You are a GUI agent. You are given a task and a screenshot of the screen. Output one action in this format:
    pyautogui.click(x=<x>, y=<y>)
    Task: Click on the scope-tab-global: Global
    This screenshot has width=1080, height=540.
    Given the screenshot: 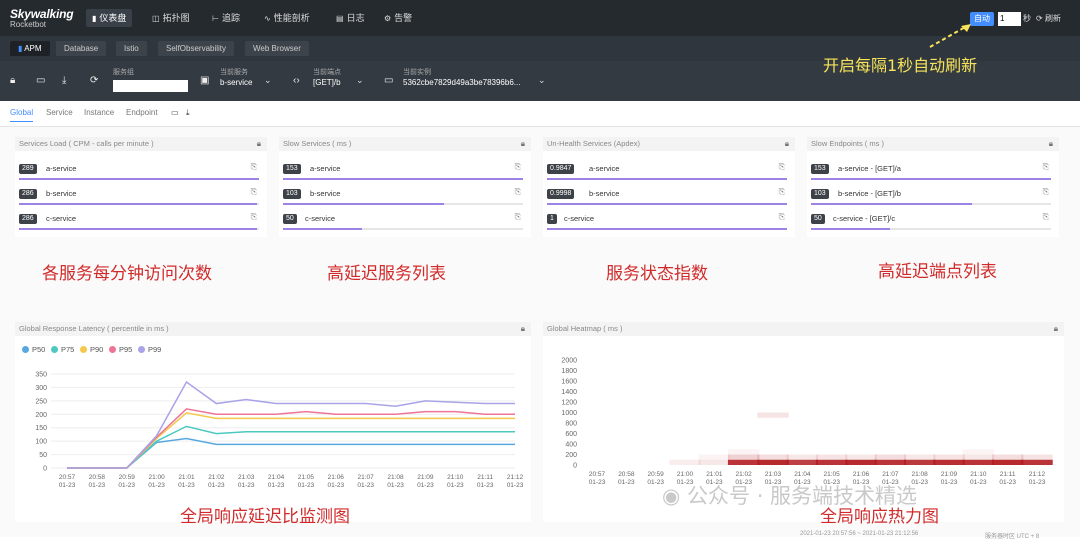 What is the action you would take?
    pyautogui.click(x=21, y=115)
    